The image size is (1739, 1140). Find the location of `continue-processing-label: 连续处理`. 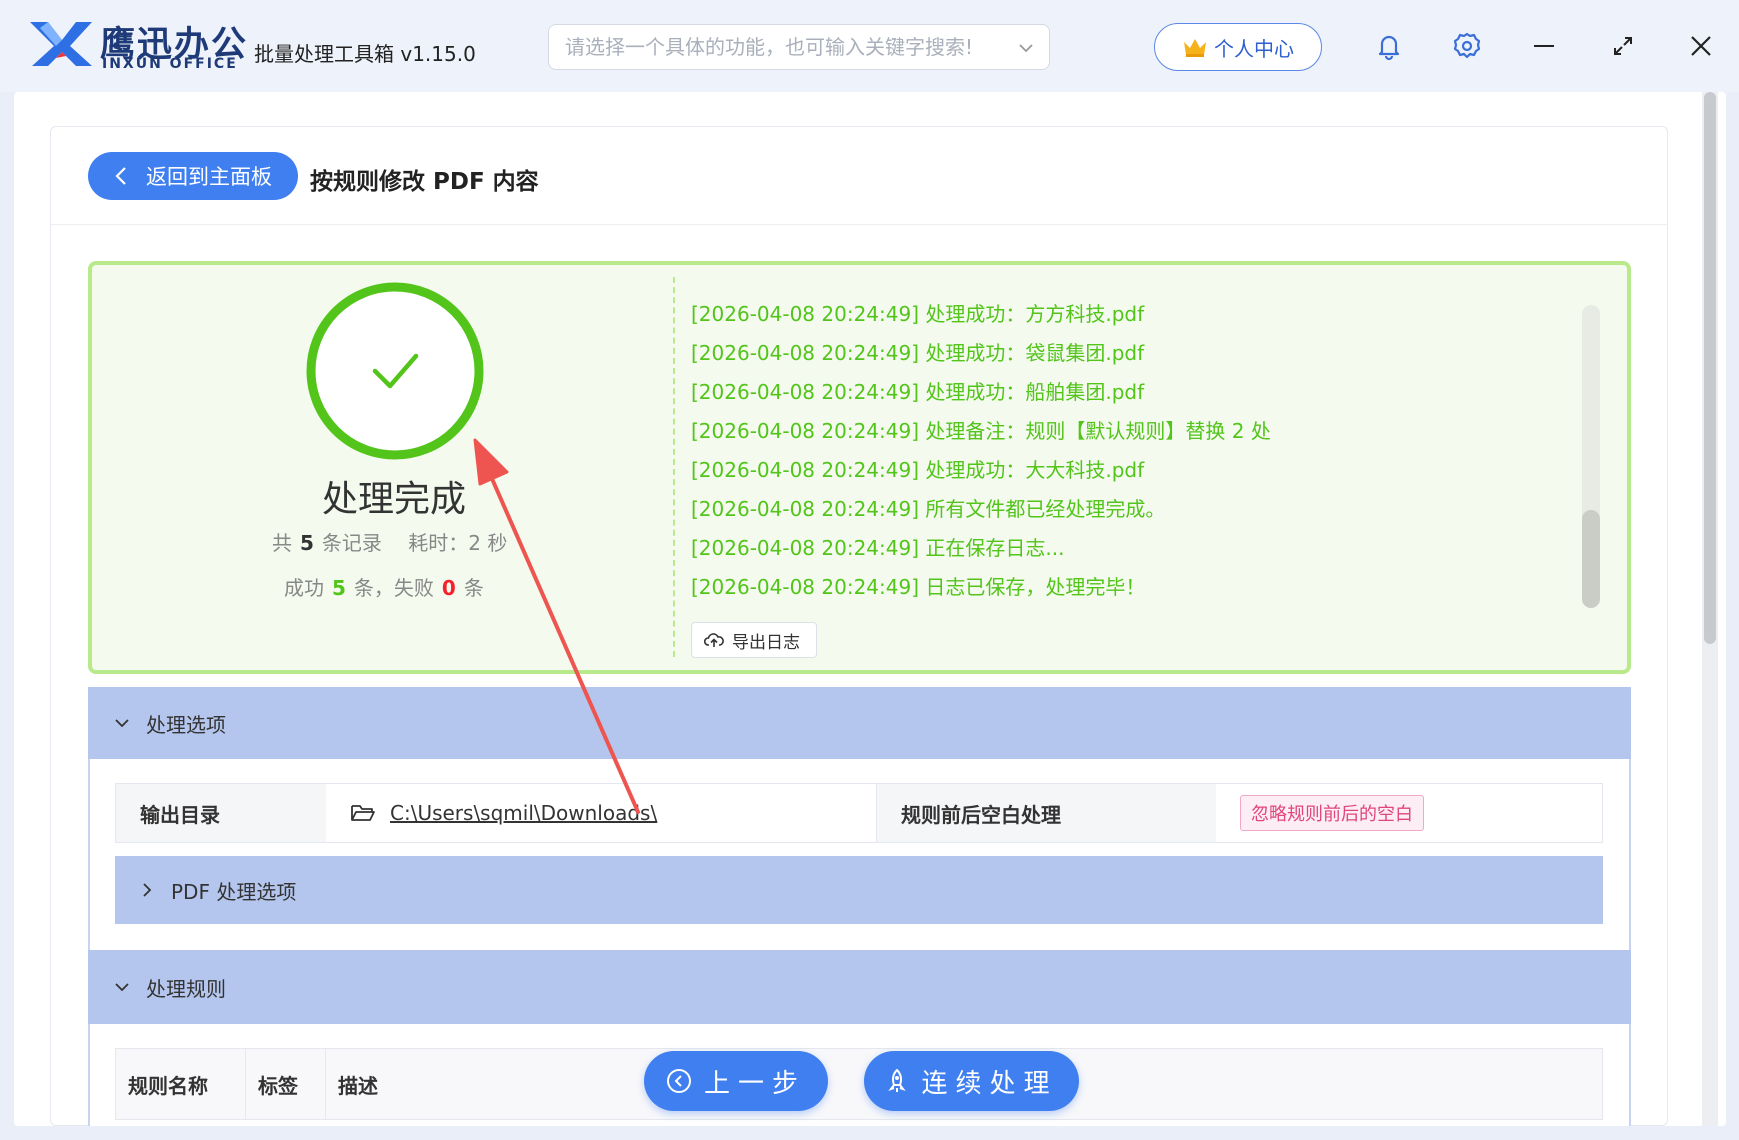

continue-processing-label: 连续处理 is located at coordinates (989, 1083).